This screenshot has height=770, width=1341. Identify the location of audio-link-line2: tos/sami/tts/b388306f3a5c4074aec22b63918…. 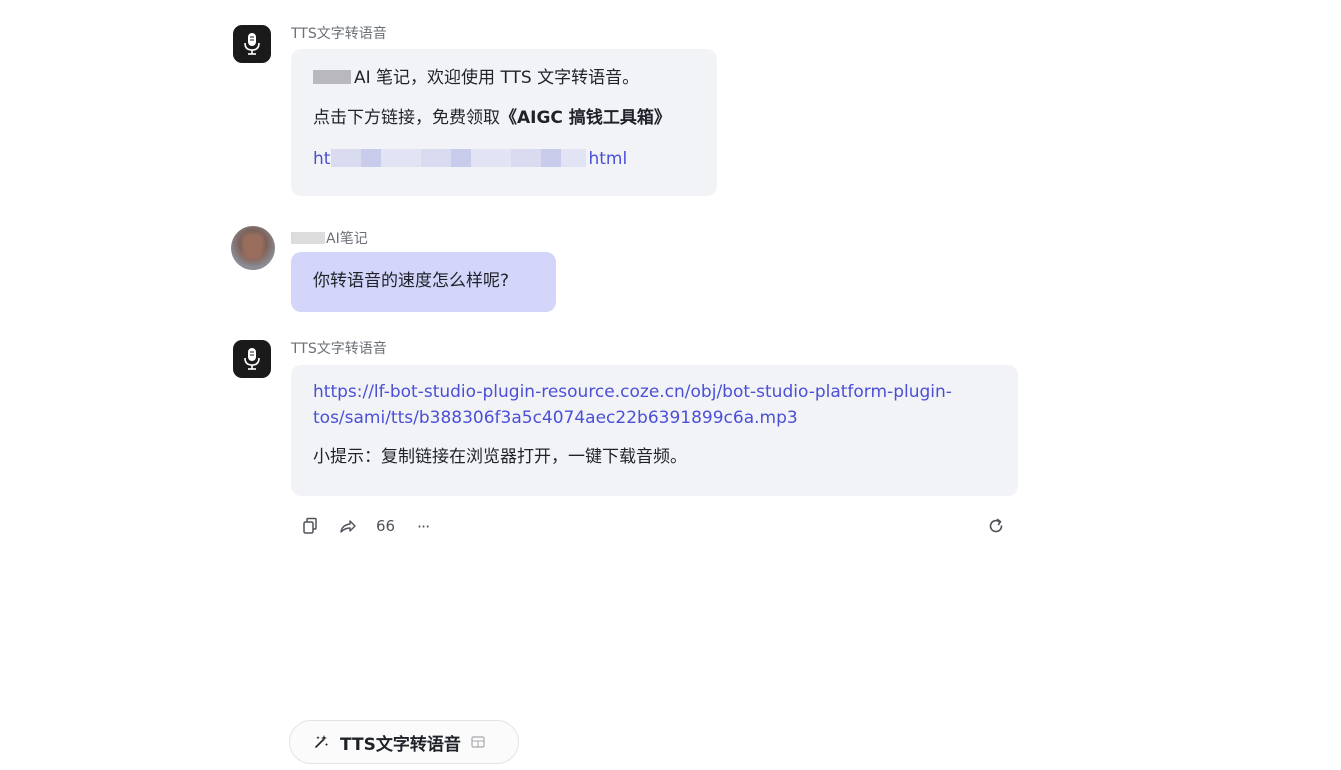
(654, 418).